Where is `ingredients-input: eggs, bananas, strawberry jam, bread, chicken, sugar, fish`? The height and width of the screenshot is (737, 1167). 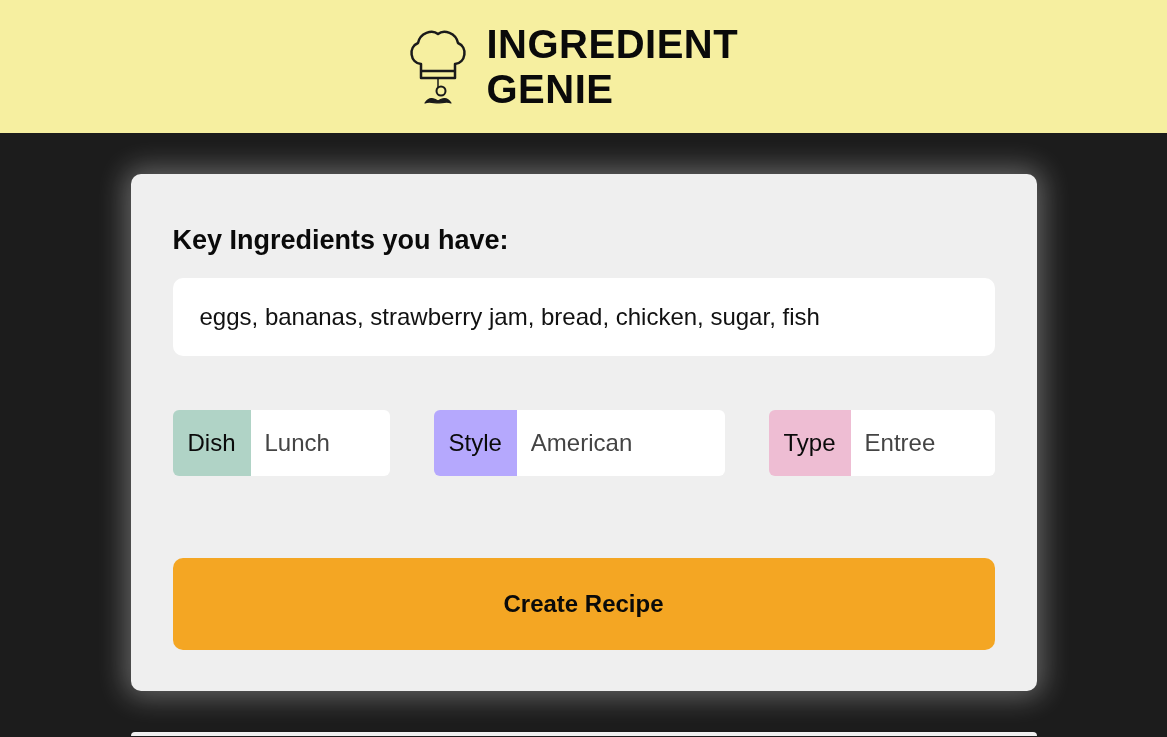 ingredients-input: eggs, bananas, strawberry jam, bread, chicken, sugar, fish is located at coordinates (583, 317).